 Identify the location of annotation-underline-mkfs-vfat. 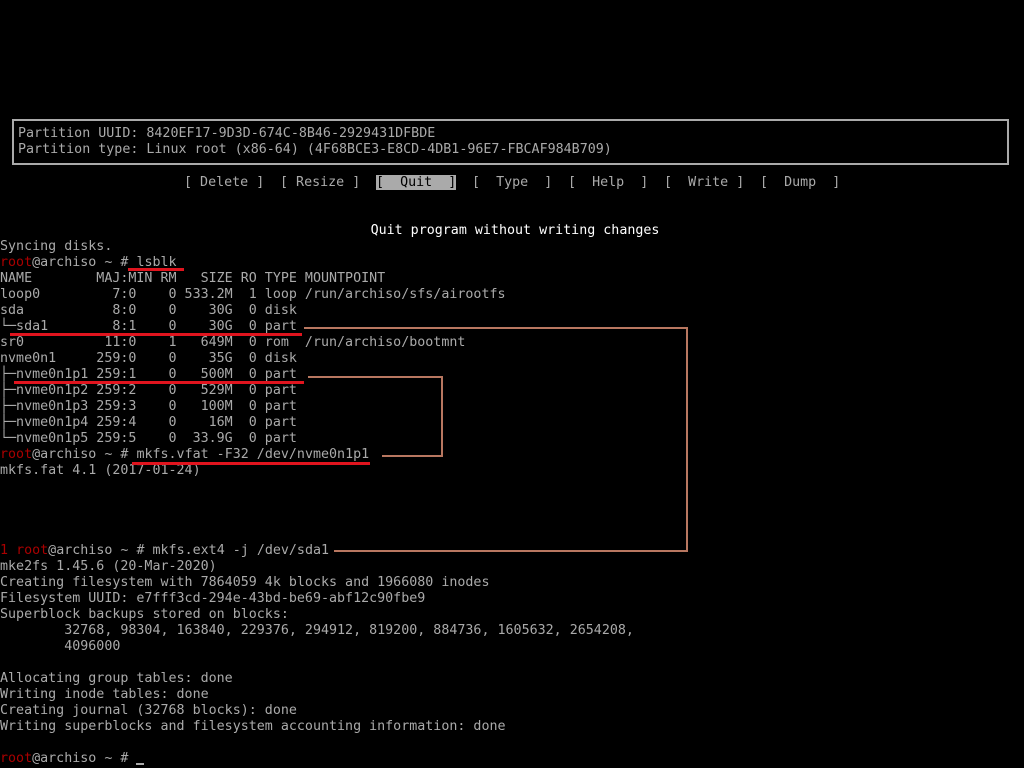
(251, 463).